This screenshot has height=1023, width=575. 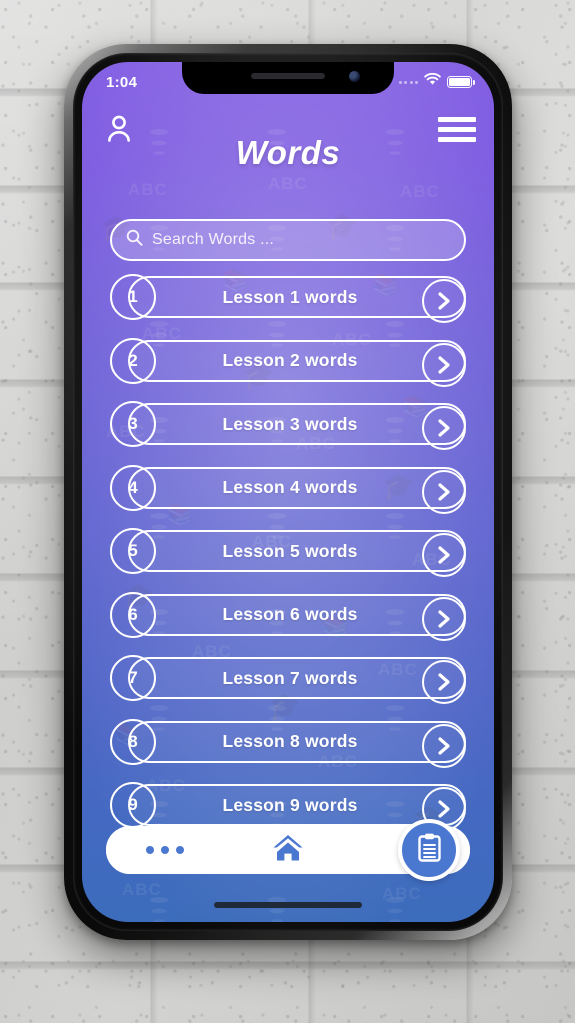 What do you see at coordinates (133, 551) in the screenshot?
I see `lesson-number-badge: 5` at bounding box center [133, 551].